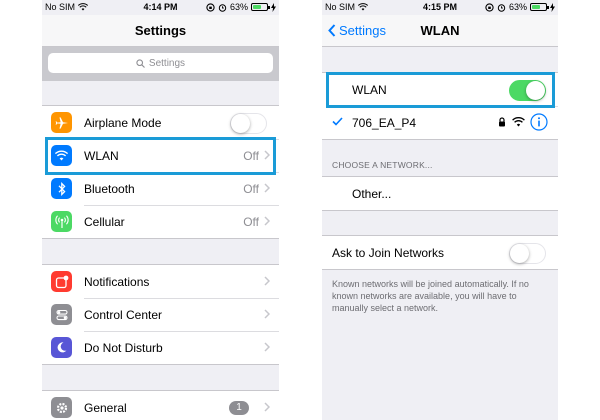  Describe the element at coordinates (539, 122) in the screenshot. I see `info-icon` at that location.